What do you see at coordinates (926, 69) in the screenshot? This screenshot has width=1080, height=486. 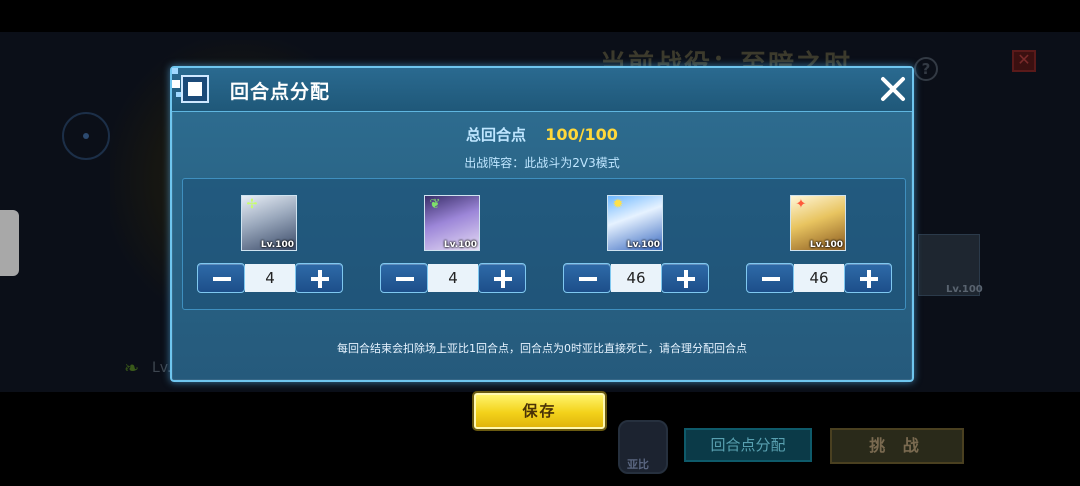 I see `help-icon: ?` at bounding box center [926, 69].